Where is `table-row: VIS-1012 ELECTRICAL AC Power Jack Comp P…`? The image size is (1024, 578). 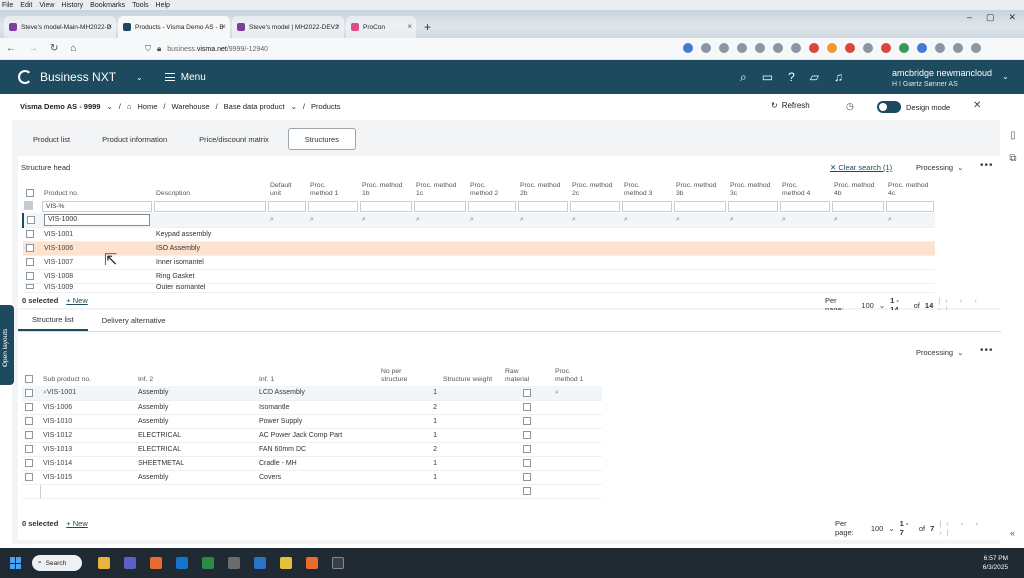
table-row: VIS-1012 ELECTRICAL AC Power Jack Comp P… is located at coordinates (312, 435).